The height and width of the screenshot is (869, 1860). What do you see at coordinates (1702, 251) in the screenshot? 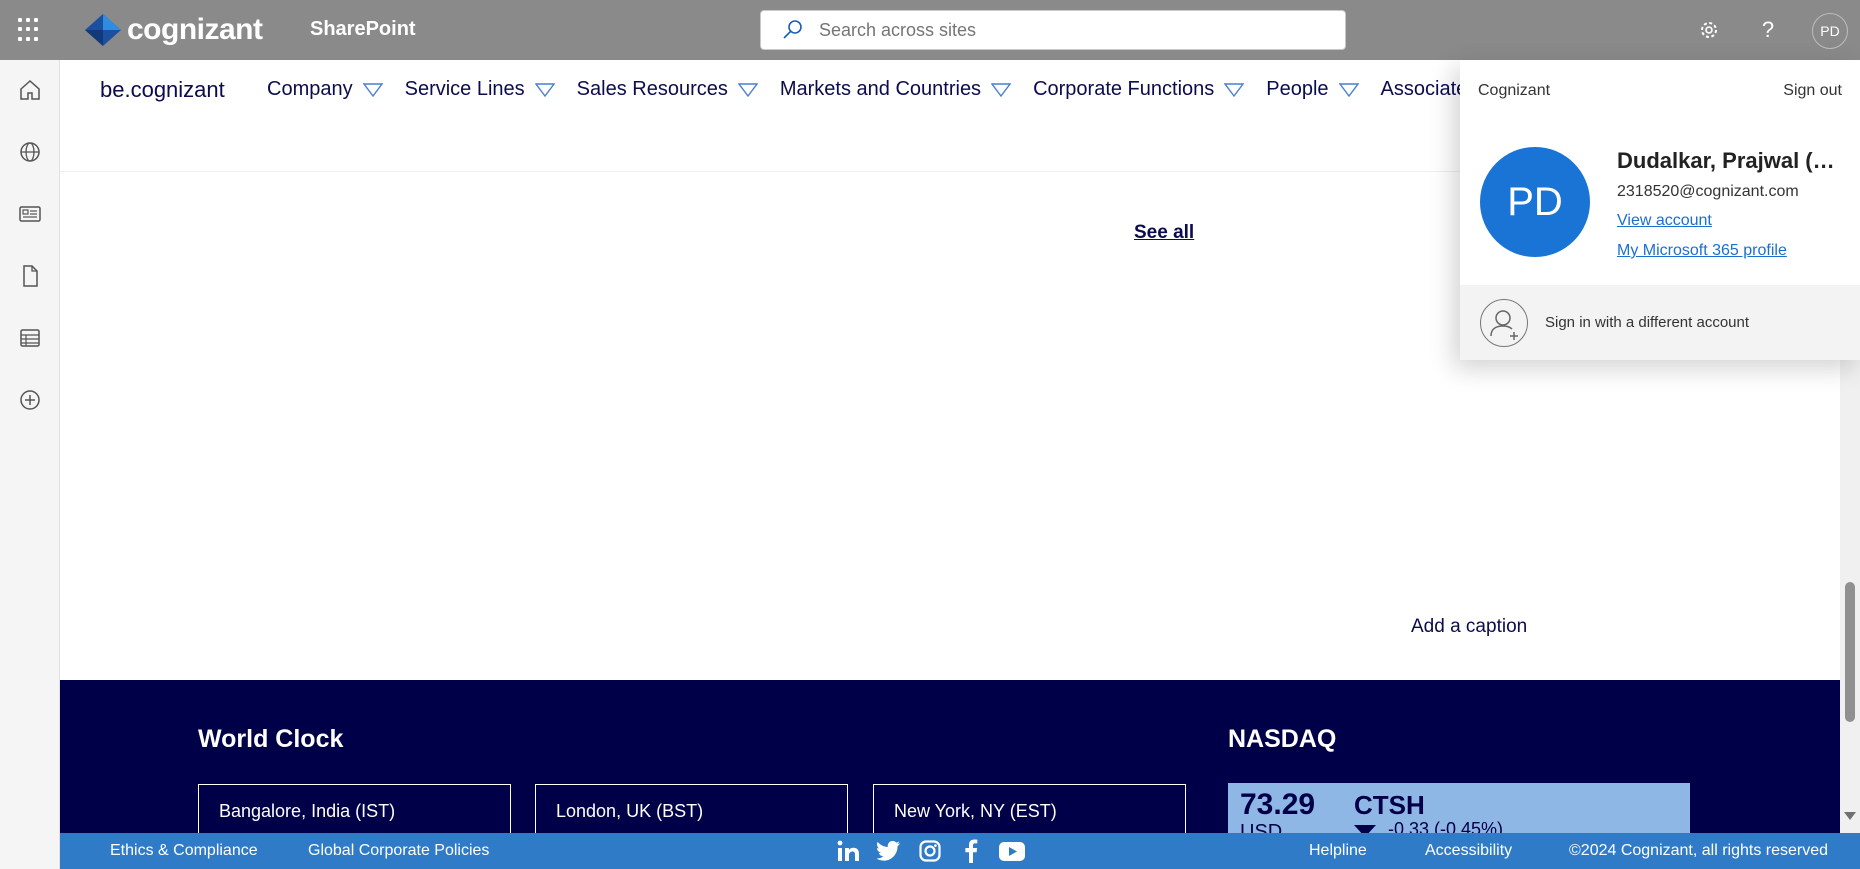
I see `m365-profile-link: My Microsoft 365 profile` at bounding box center [1702, 251].